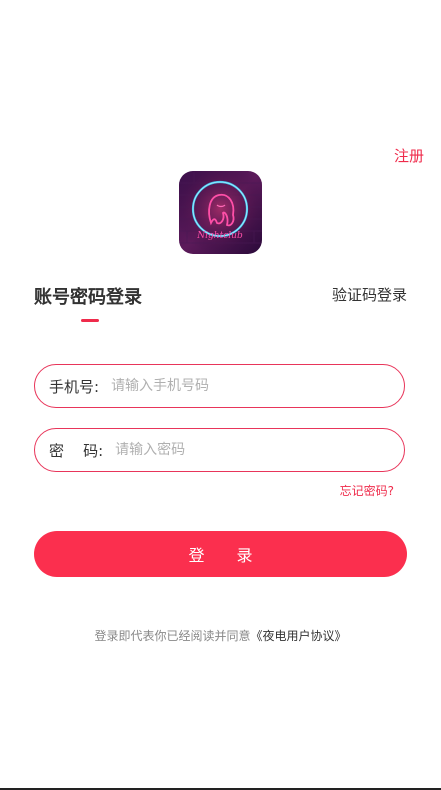 The image size is (441, 790). What do you see at coordinates (74, 386) in the screenshot?
I see `phone-label: 手机号:` at bounding box center [74, 386].